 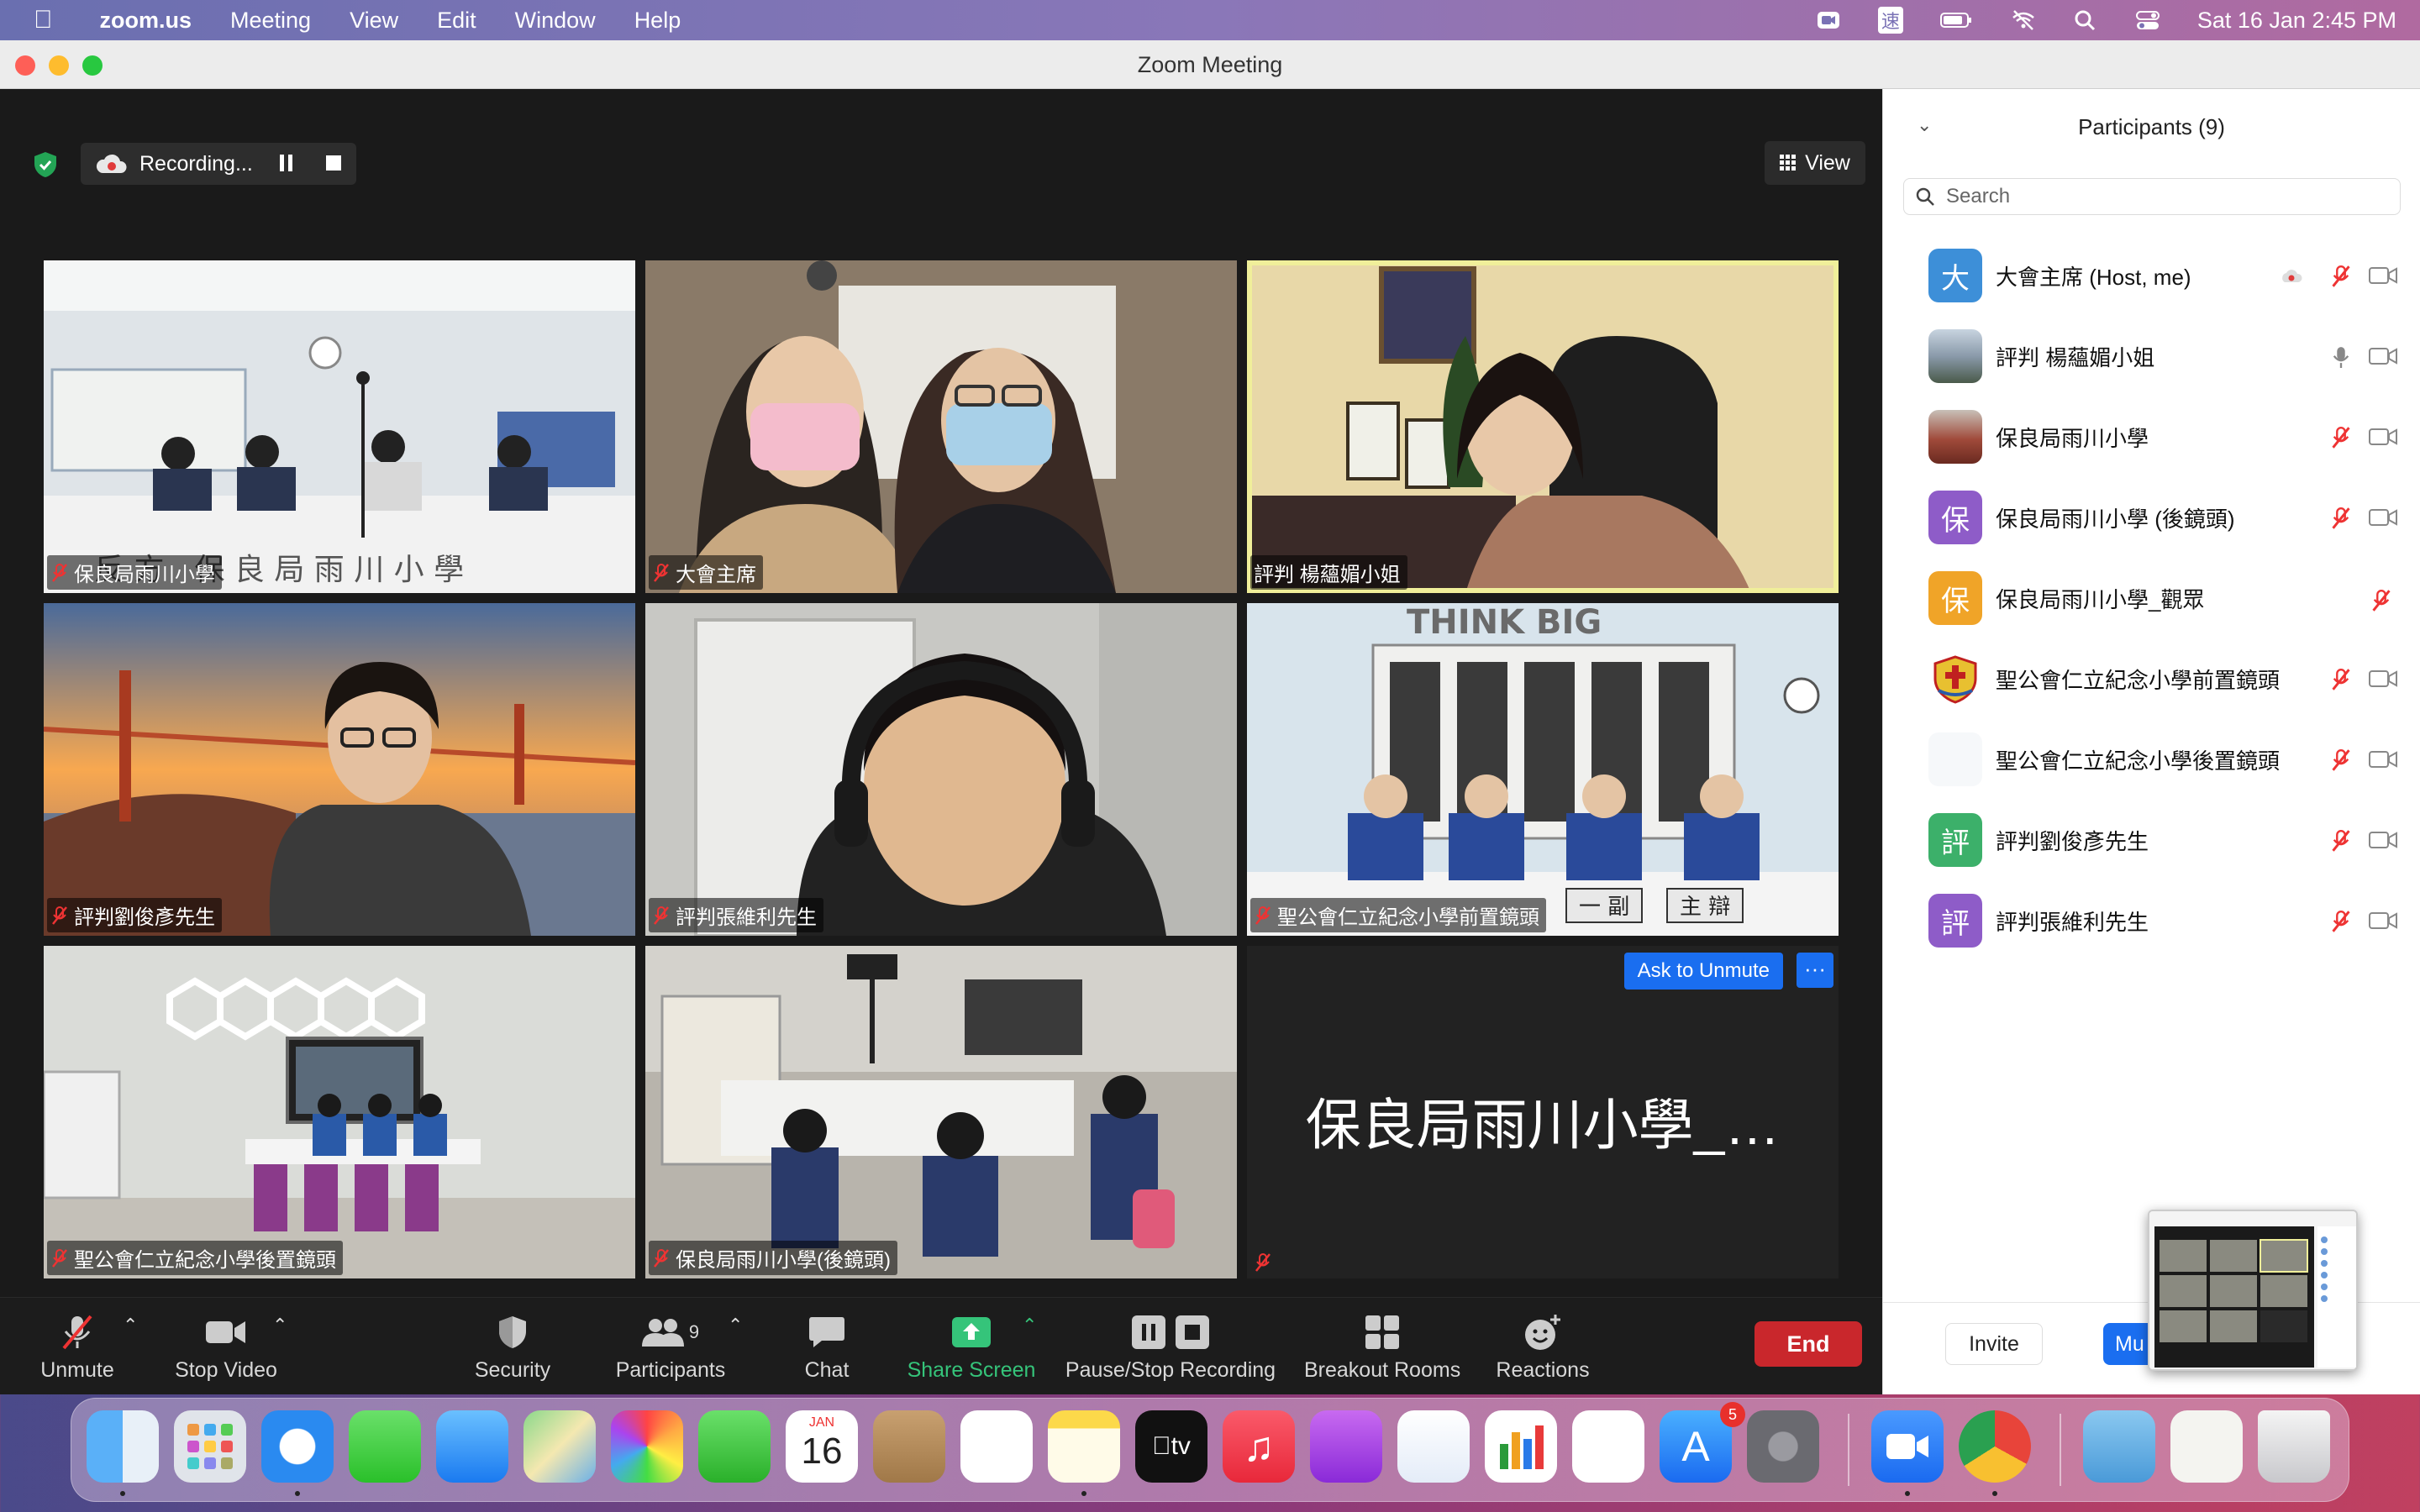 What do you see at coordinates (1170, 1347) in the screenshot?
I see `pause-stop-recording-button: Pause/Stop Recording` at bounding box center [1170, 1347].